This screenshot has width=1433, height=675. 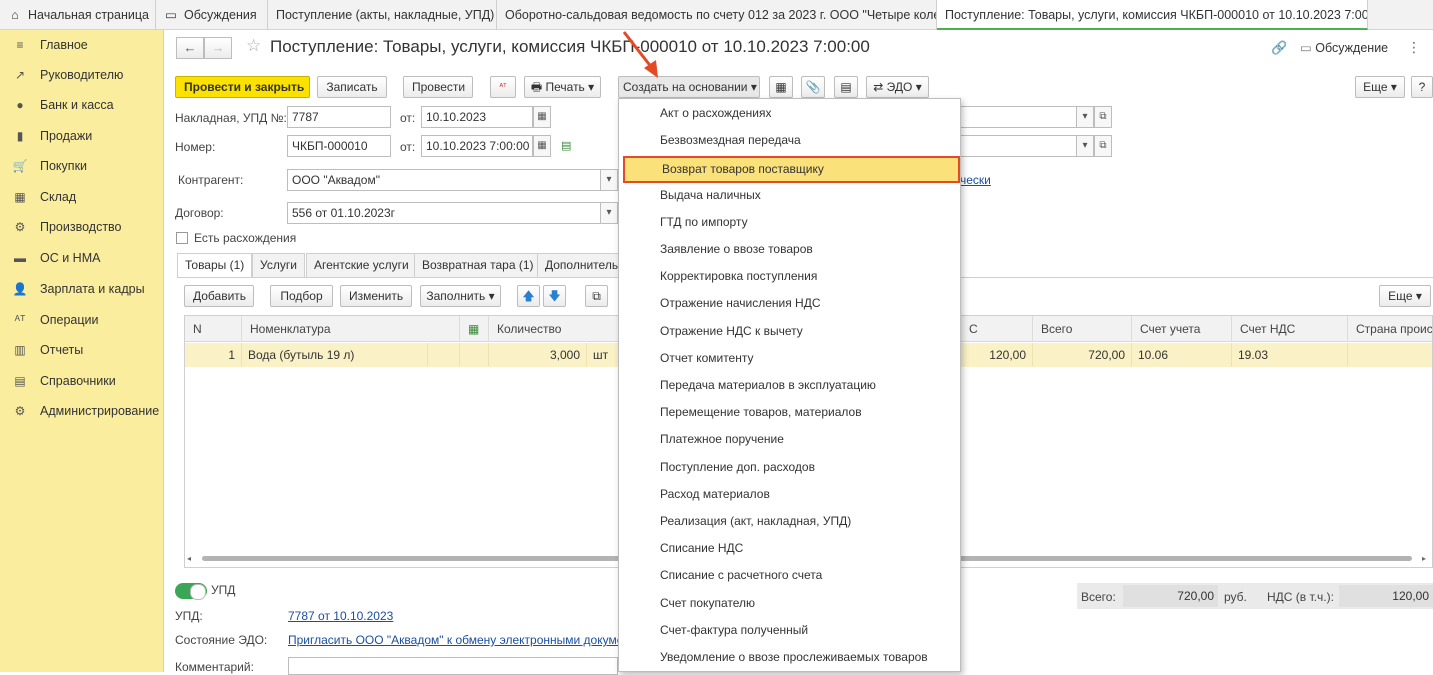 I want to click on sidebar-item-assets: ▬ ОС и НМА, so click(x=82, y=258).